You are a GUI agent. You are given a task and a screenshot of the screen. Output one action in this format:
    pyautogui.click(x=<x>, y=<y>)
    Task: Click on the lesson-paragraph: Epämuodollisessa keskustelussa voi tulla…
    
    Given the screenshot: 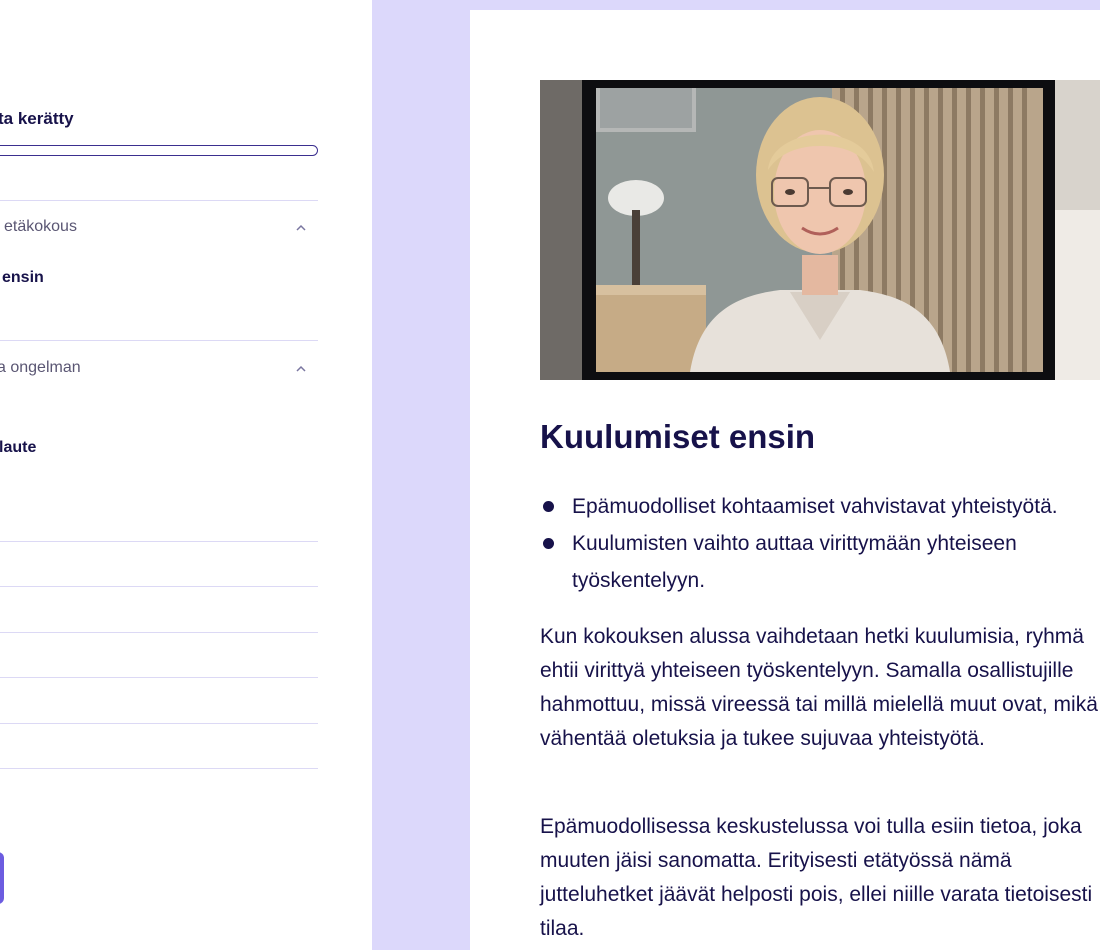 What is the action you would take?
    pyautogui.click(x=816, y=877)
    